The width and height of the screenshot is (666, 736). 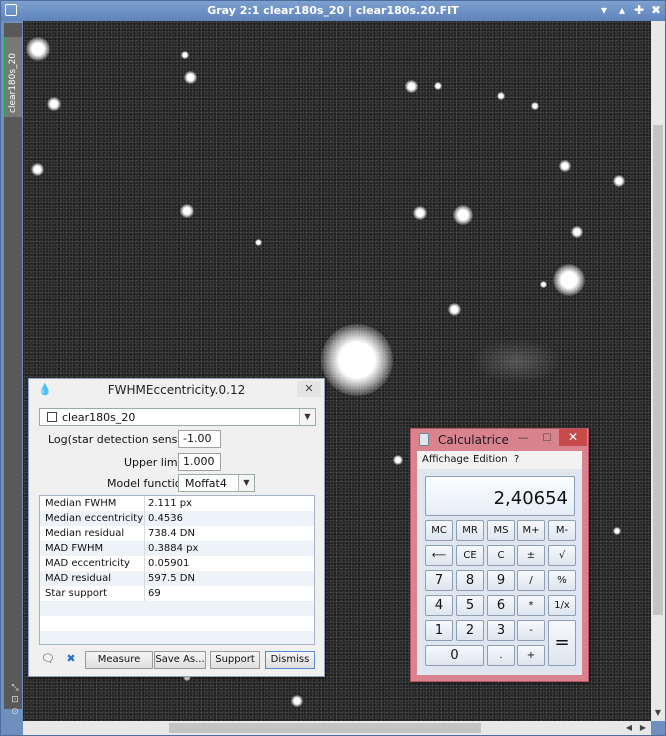 What do you see at coordinates (562, 555) in the screenshot?
I see `key-sqrt: √` at bounding box center [562, 555].